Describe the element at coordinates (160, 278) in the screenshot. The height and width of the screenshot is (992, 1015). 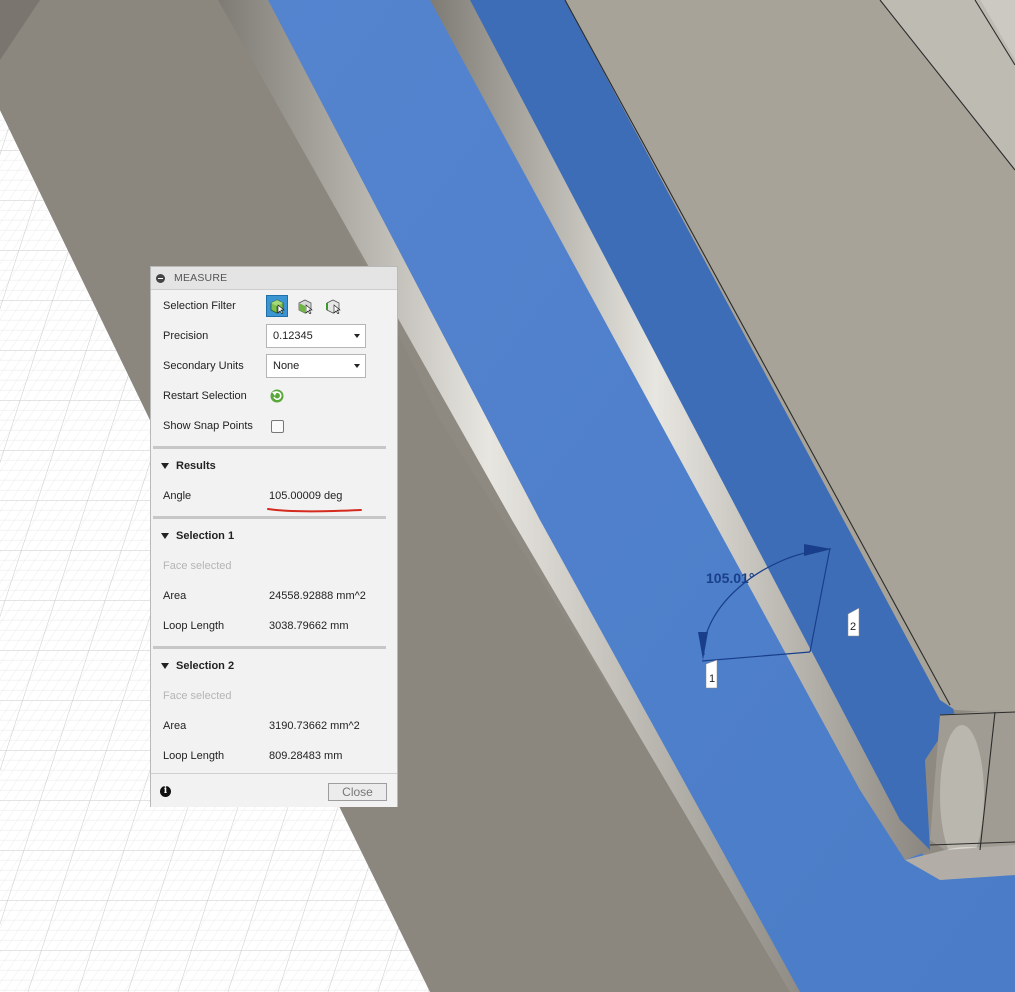
I see `collapse-icon` at that location.